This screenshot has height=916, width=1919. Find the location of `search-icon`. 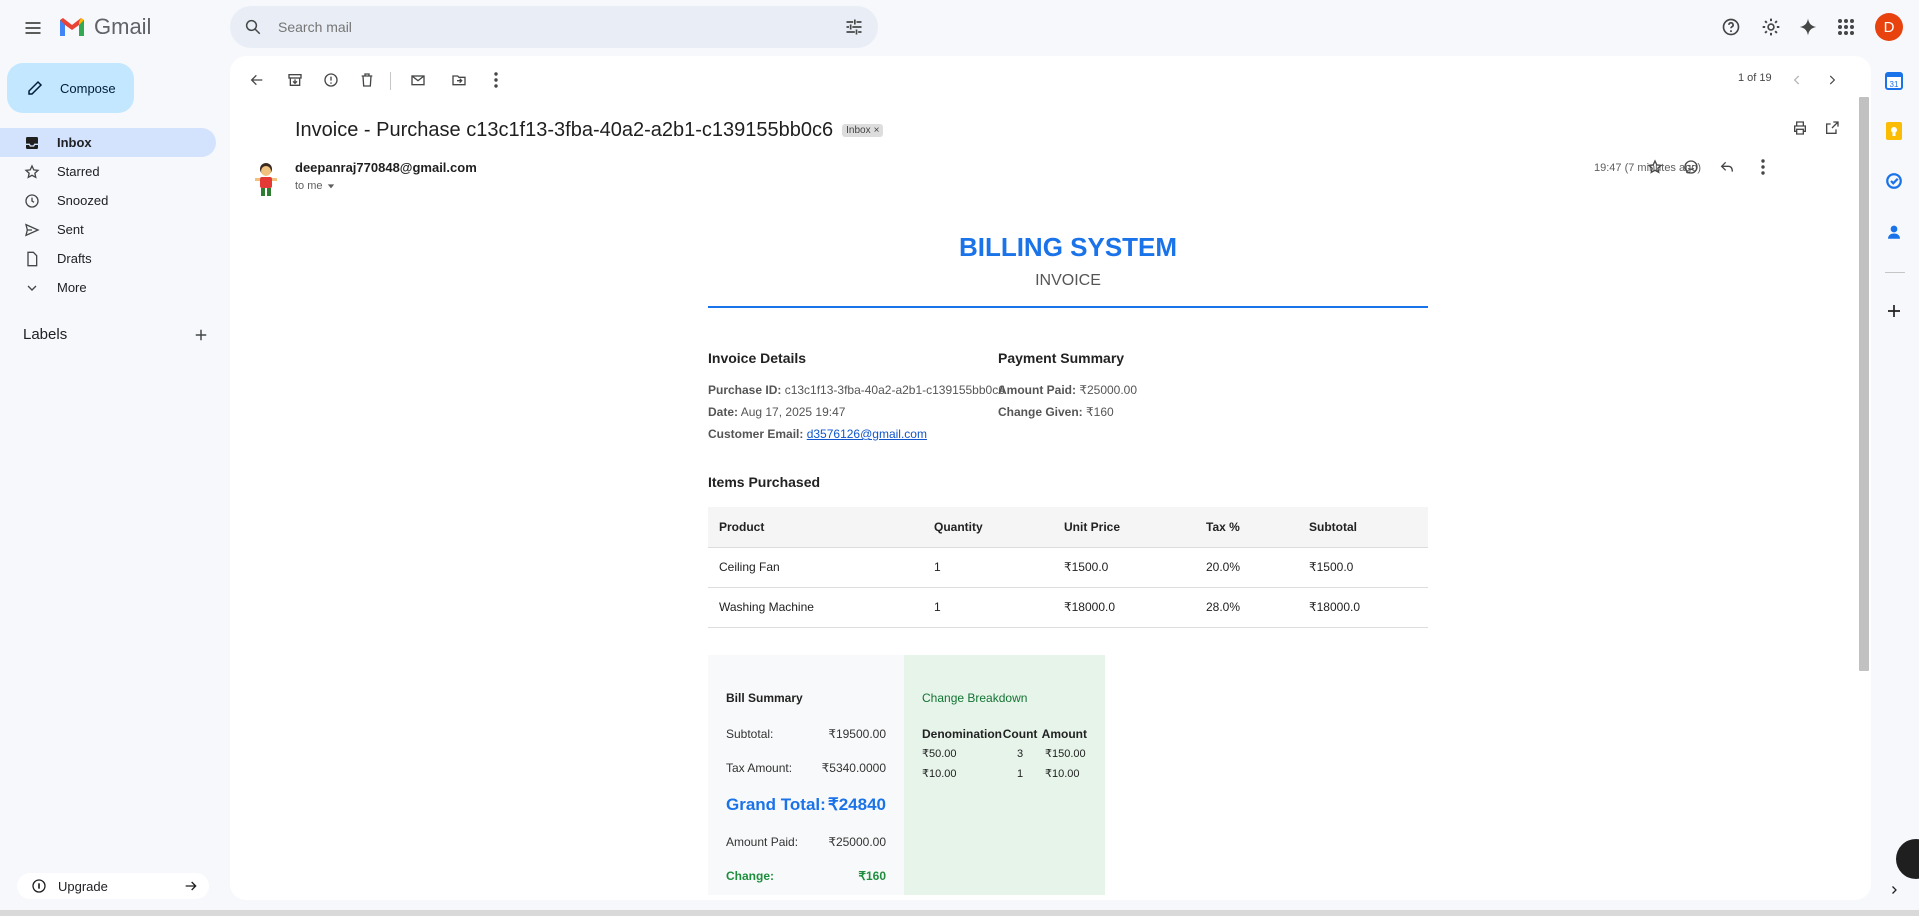

search-icon is located at coordinates (253, 27).